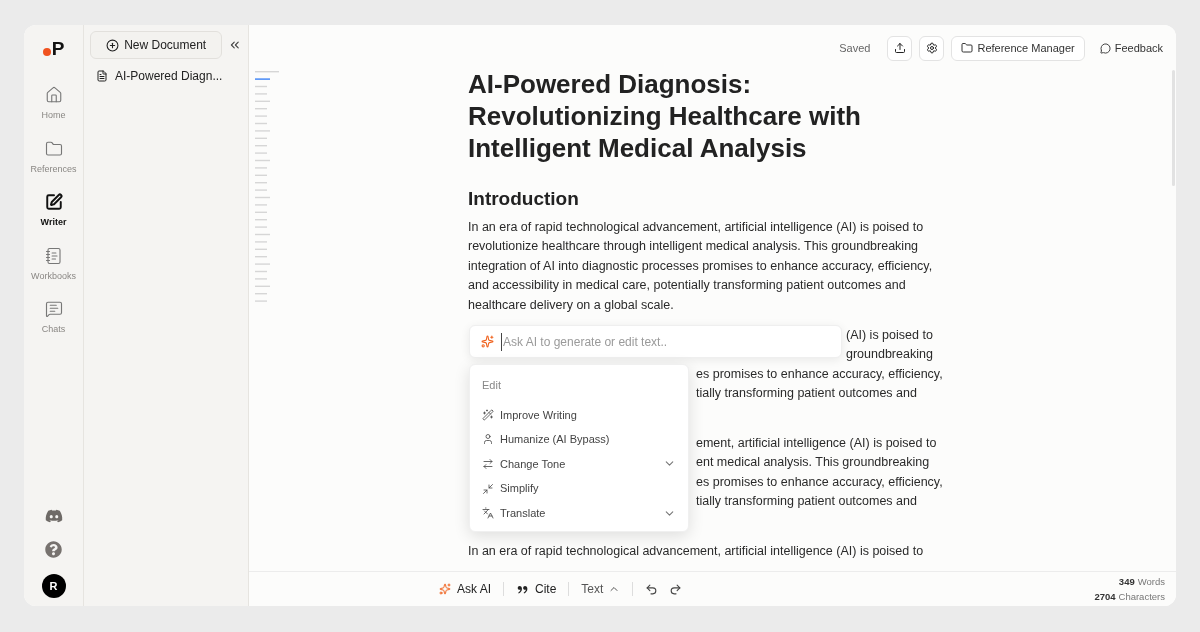 The width and height of the screenshot is (1200, 632). I want to click on save-status: Saved, so click(855, 48).